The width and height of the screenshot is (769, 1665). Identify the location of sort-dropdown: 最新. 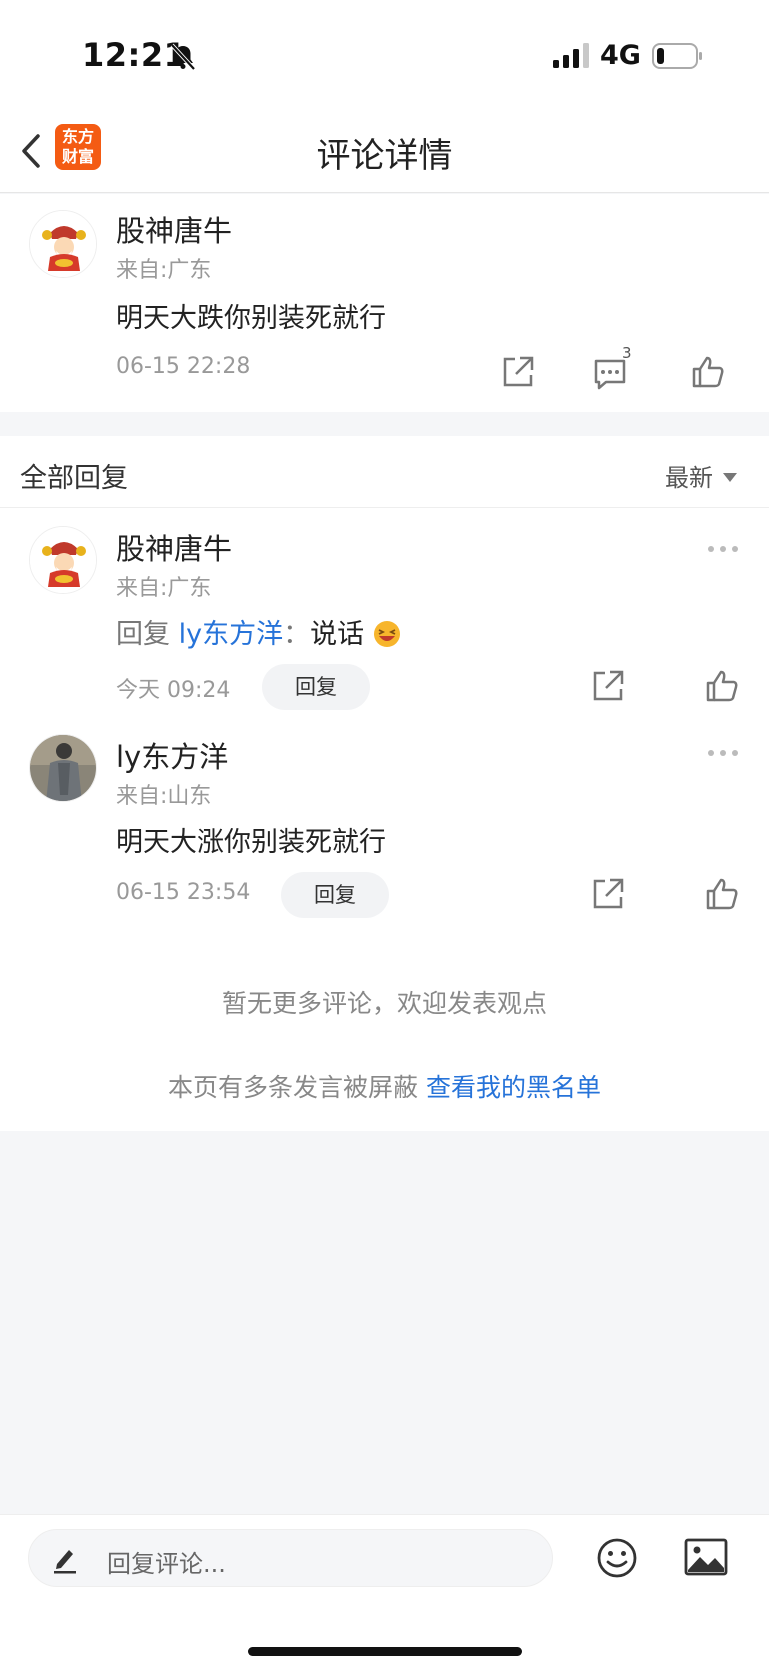
(701, 475).